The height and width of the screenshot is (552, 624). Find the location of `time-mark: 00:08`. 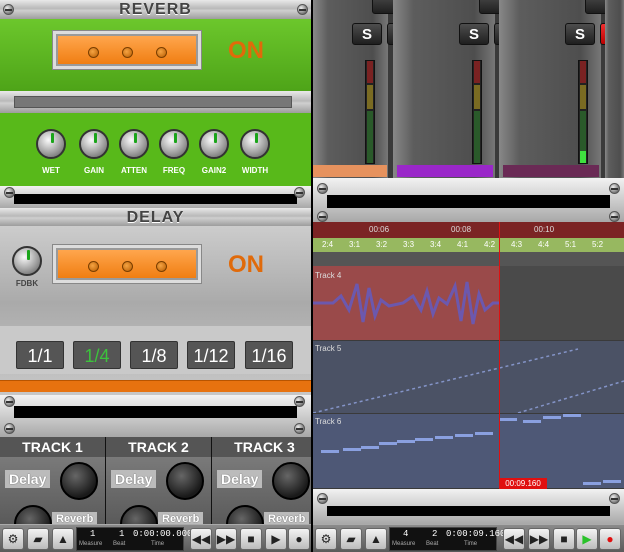

time-mark: 00:08 is located at coordinates (461, 229).